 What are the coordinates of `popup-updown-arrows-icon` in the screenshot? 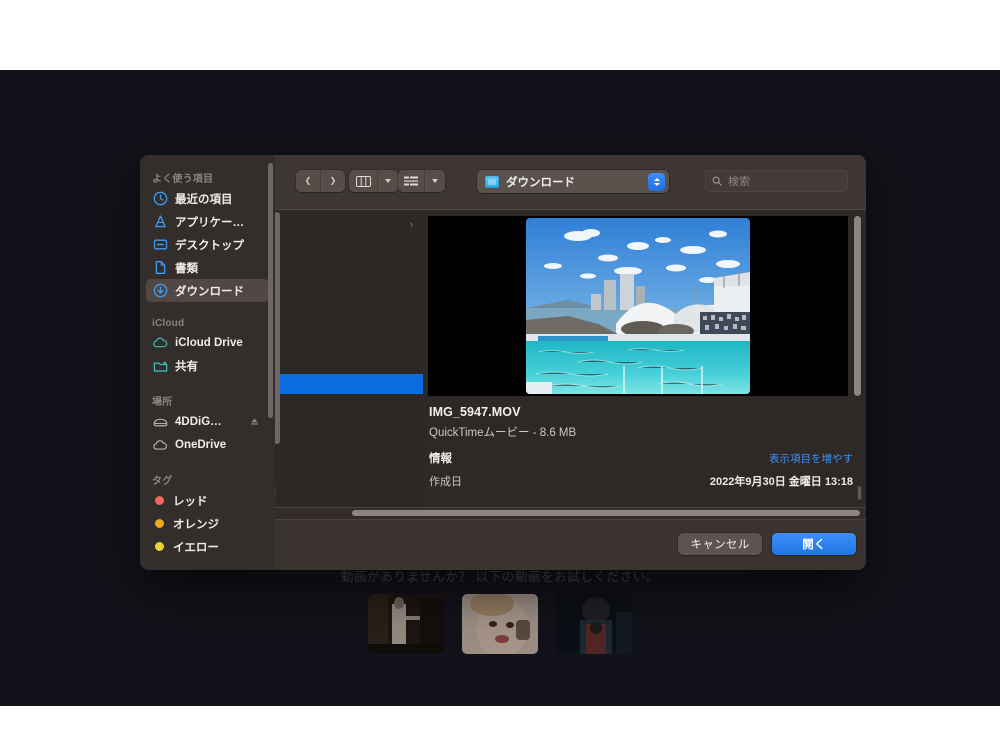 It's located at (656, 181).